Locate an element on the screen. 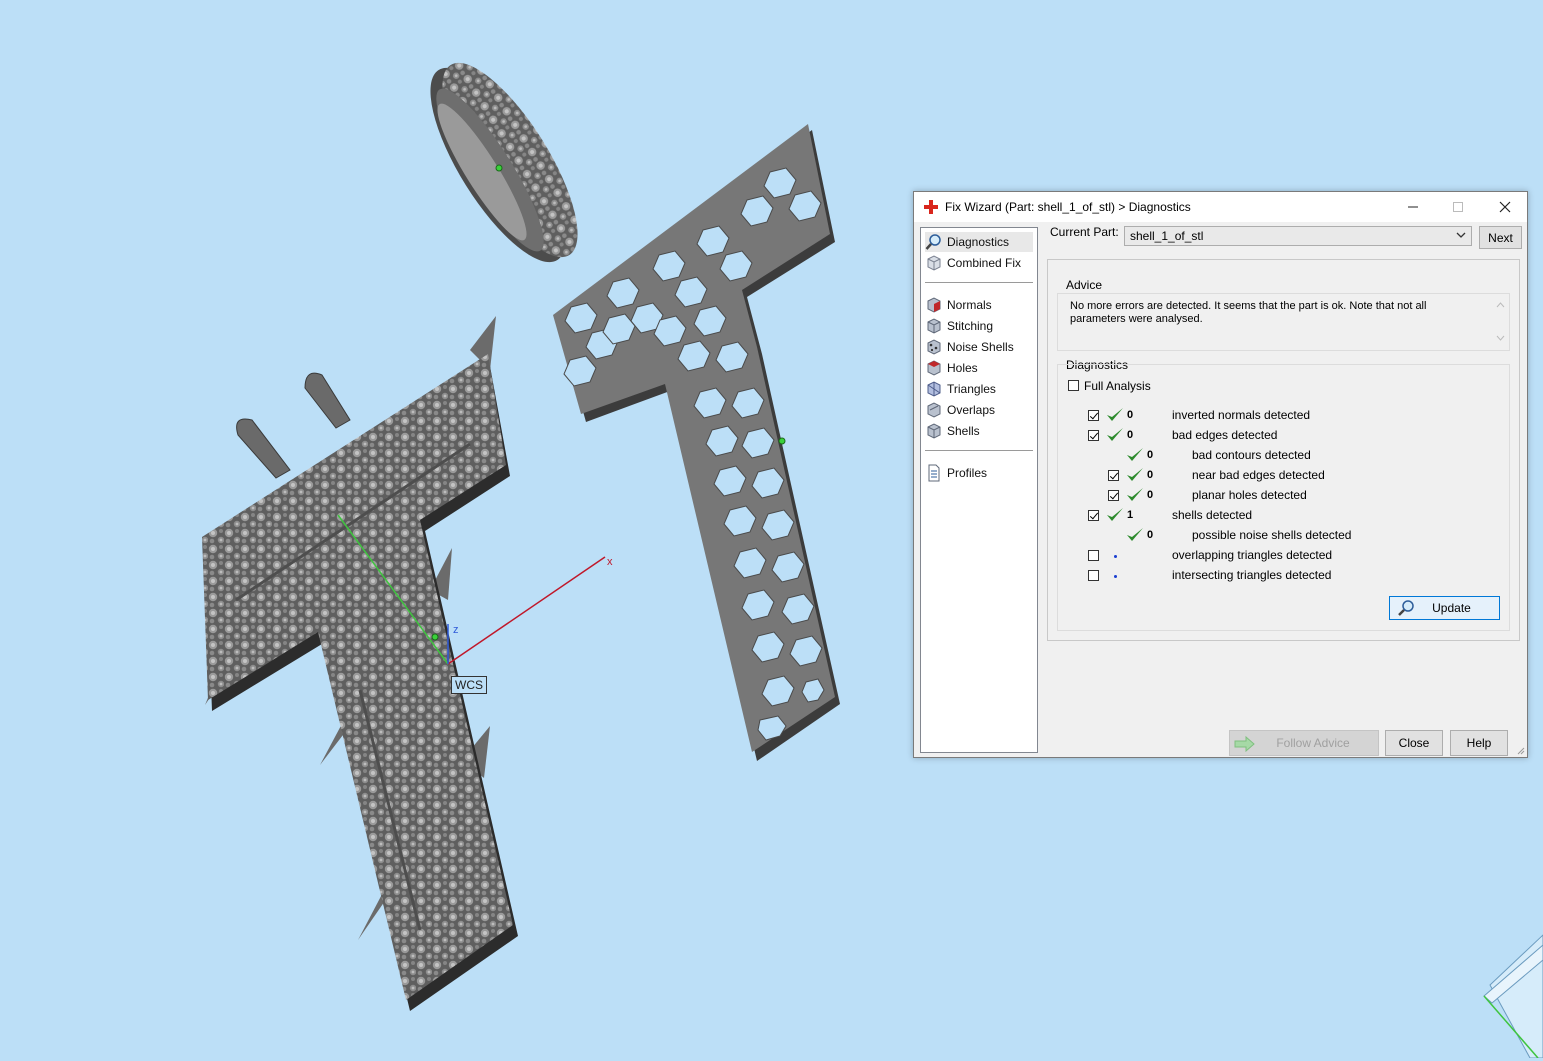 The image size is (1543, 1061). diag-checkbox-overlapping-triangles is located at coordinates (1093, 555).